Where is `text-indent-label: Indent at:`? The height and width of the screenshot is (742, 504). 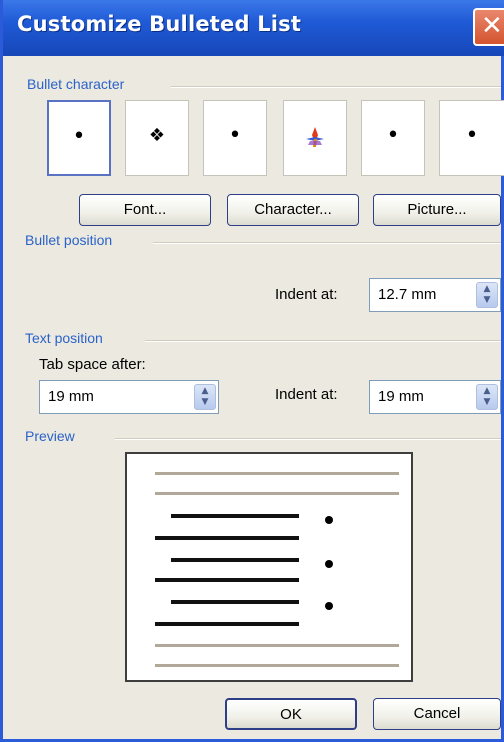
text-indent-label: Indent at: is located at coordinates (306, 394).